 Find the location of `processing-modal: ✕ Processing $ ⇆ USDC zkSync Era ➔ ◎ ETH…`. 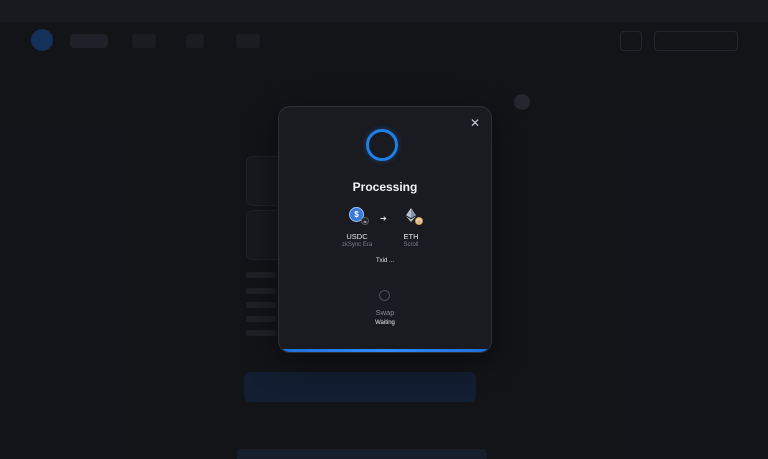

processing-modal: ✕ Processing $ ⇆ USDC zkSync Era ➔ ◎ ETH… is located at coordinates (385, 229).